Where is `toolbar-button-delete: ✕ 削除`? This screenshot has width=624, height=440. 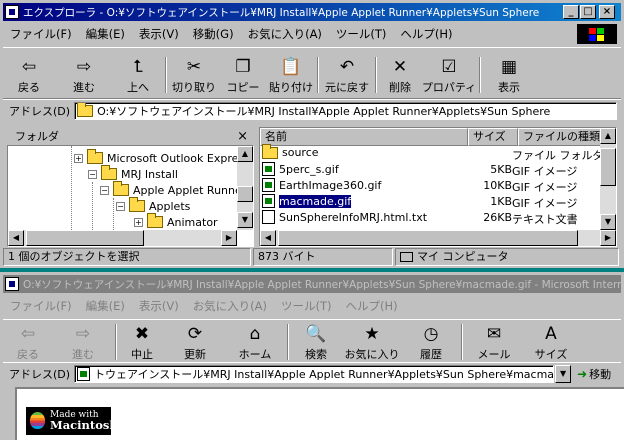 toolbar-button-delete: ✕ 削除 is located at coordinates (400, 76).